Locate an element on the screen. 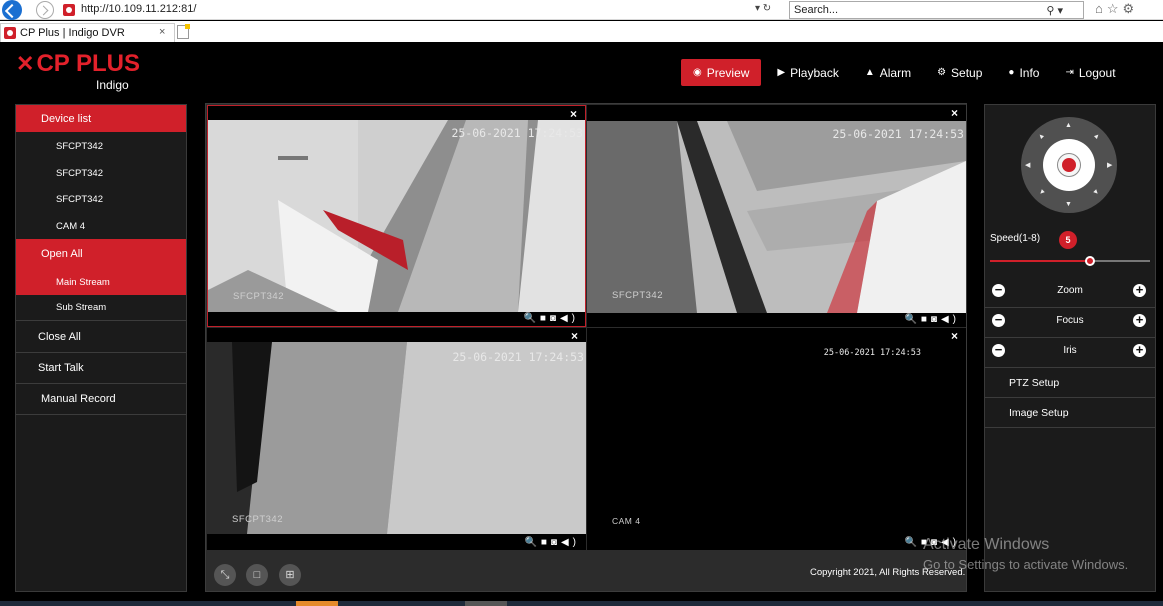 The image size is (1163, 606). search-icon: ⚲ ▾ is located at coordinates (1054, 10).